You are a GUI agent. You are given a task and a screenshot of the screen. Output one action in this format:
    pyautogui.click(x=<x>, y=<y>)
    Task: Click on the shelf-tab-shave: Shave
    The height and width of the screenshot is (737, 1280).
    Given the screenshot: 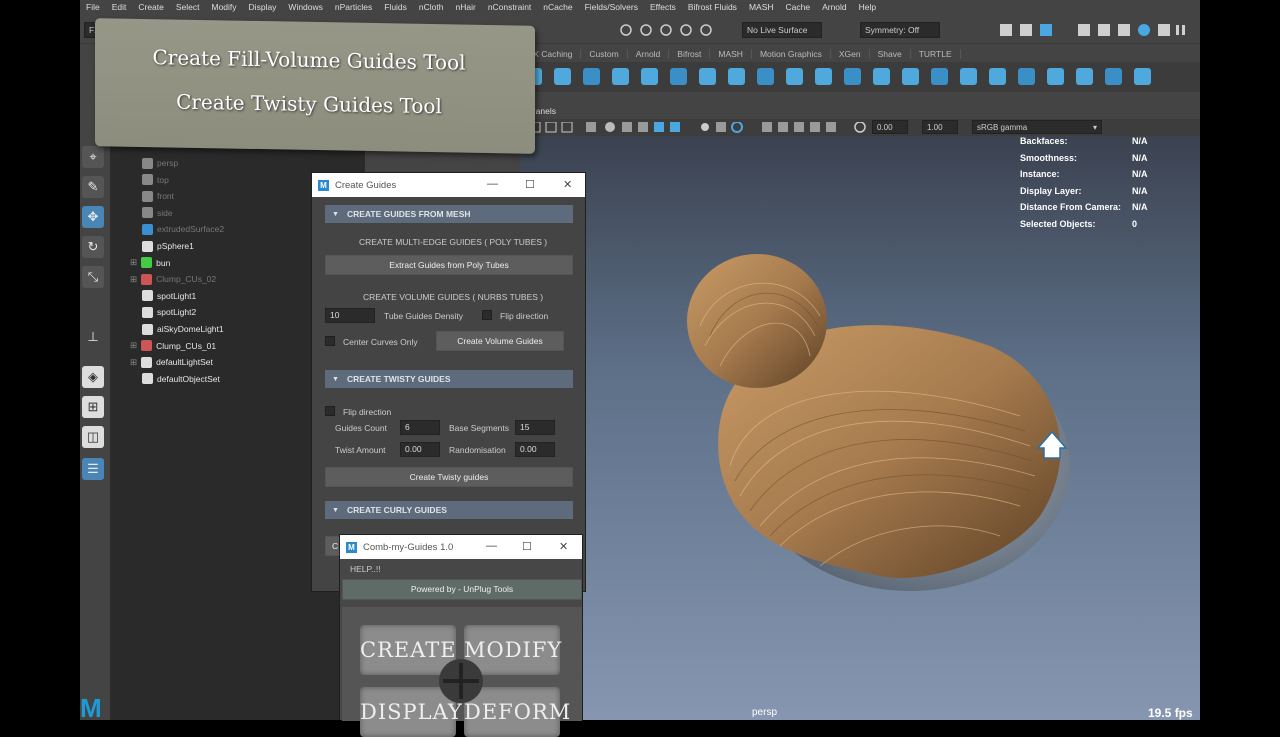 What is the action you would take?
    pyautogui.click(x=890, y=54)
    